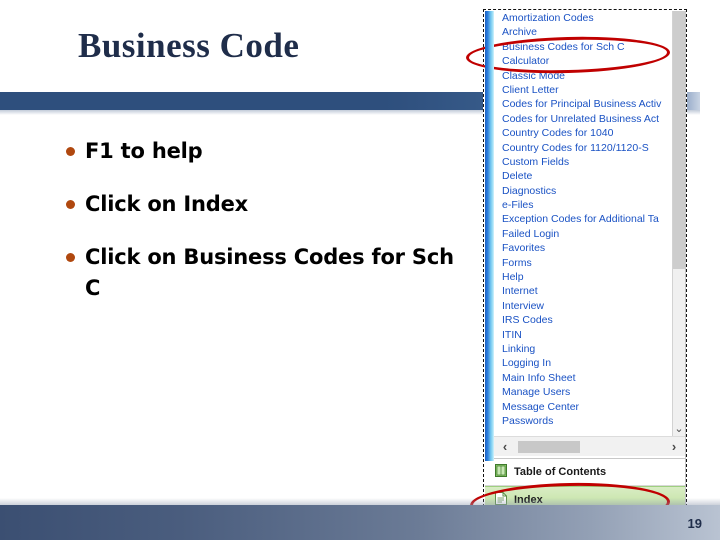 The height and width of the screenshot is (540, 720). What do you see at coordinates (583, 205) in the screenshot?
I see `index-term-item: e-Files` at bounding box center [583, 205].